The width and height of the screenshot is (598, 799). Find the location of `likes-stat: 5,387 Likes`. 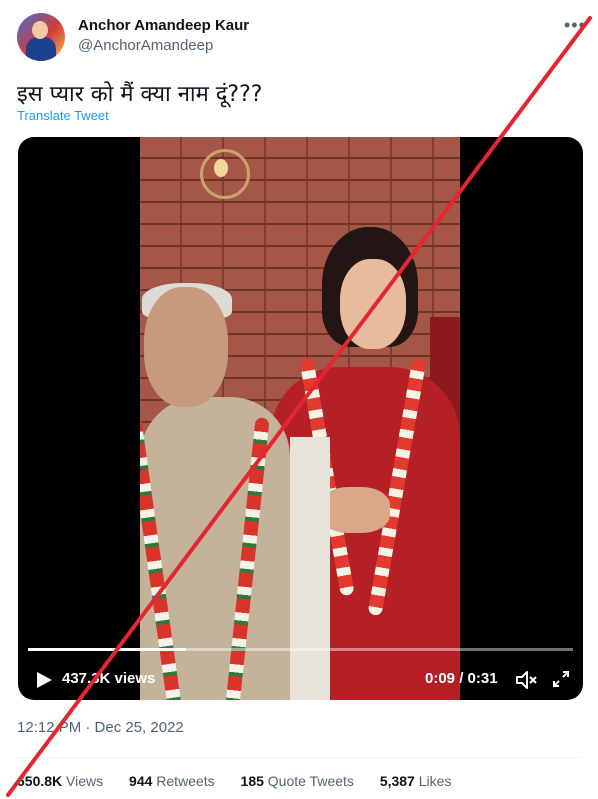

likes-stat: 5,387 Likes is located at coordinates (416, 781).